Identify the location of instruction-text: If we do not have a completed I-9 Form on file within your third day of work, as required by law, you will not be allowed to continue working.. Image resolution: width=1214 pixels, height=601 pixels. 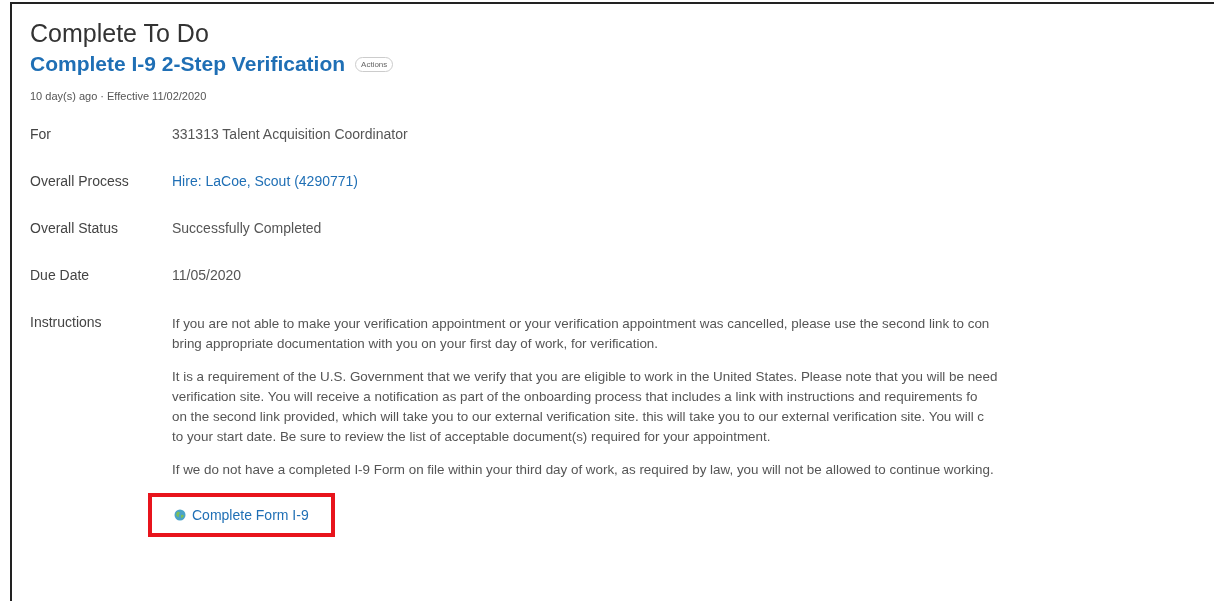
(583, 470).